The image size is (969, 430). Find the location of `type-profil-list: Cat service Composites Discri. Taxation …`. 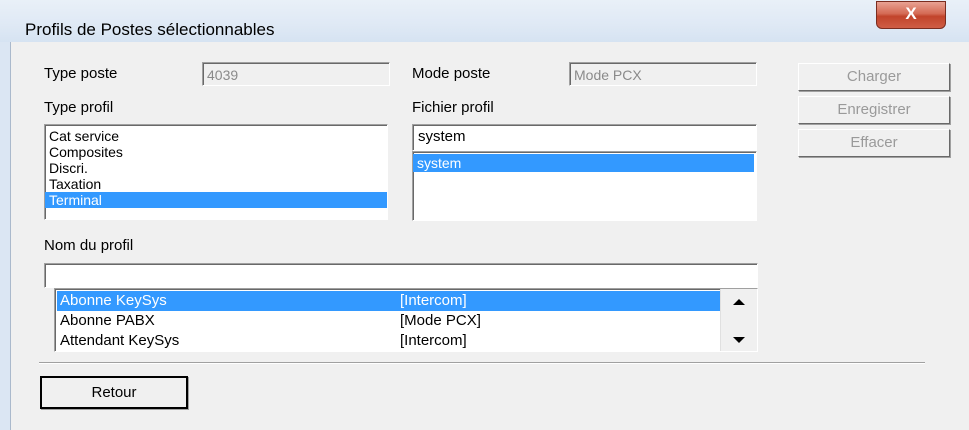

type-profil-list: Cat service Composites Discri. Taxation … is located at coordinates (216, 172).